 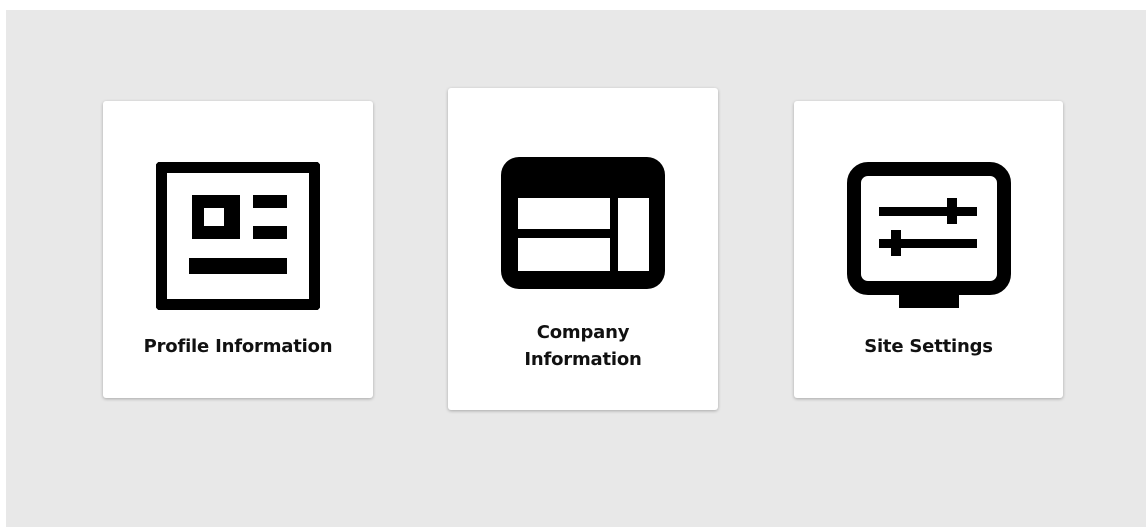 What do you see at coordinates (583, 346) in the screenshot?
I see `company-information-label: Company Information` at bounding box center [583, 346].